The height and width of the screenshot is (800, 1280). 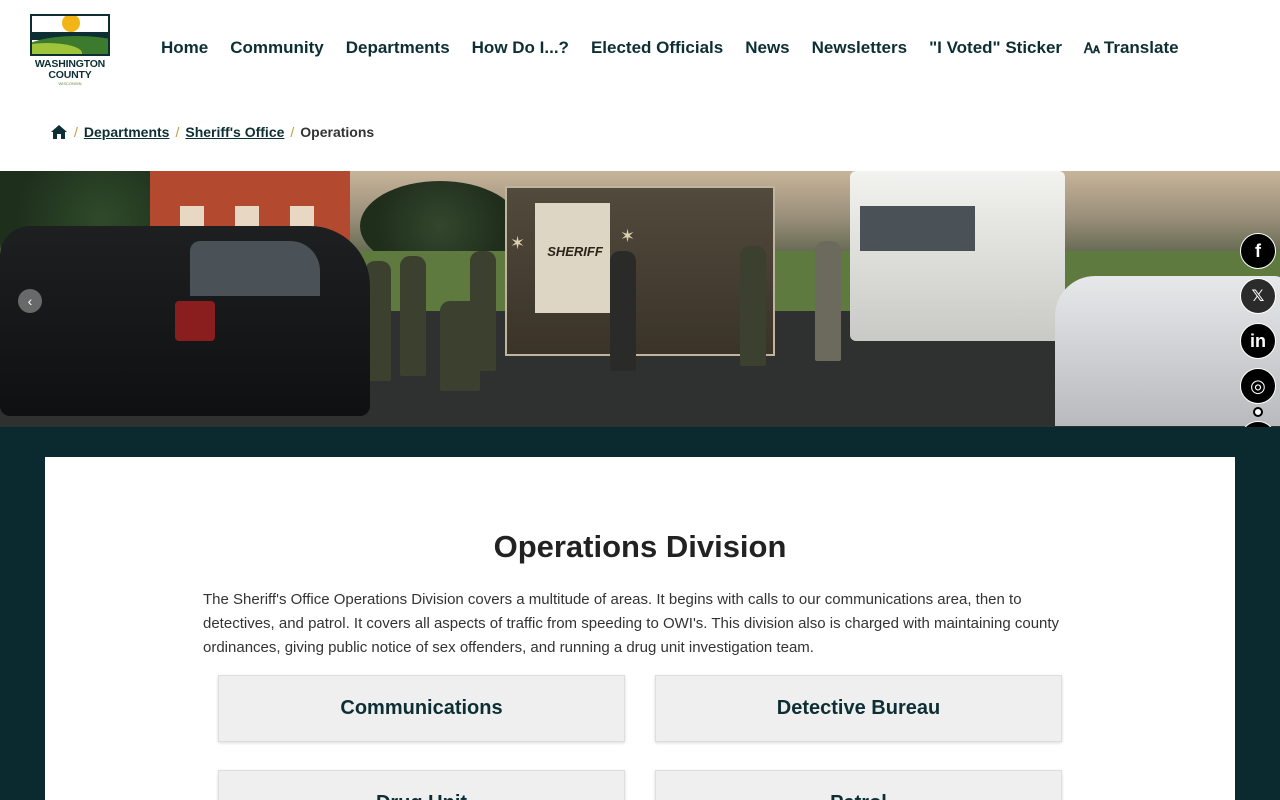 I want to click on translate-icon: 🗛, so click(x=1092, y=48).